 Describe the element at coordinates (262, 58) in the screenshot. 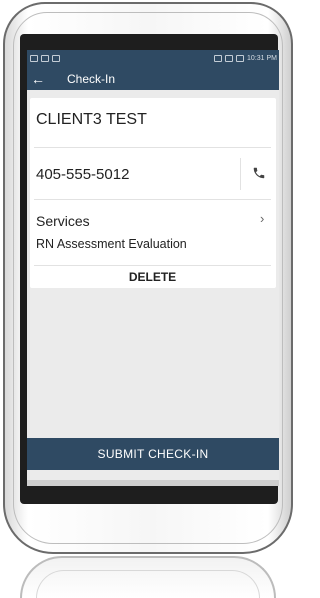

I see `status-time: 10:31 PM` at that location.